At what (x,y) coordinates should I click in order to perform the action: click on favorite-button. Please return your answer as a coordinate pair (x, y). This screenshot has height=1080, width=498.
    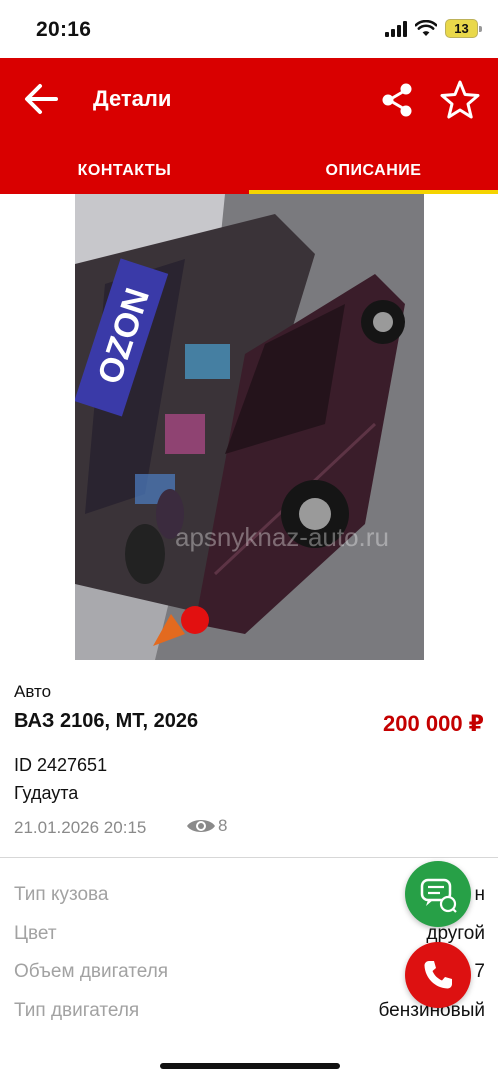
    Looking at the image, I should click on (460, 100).